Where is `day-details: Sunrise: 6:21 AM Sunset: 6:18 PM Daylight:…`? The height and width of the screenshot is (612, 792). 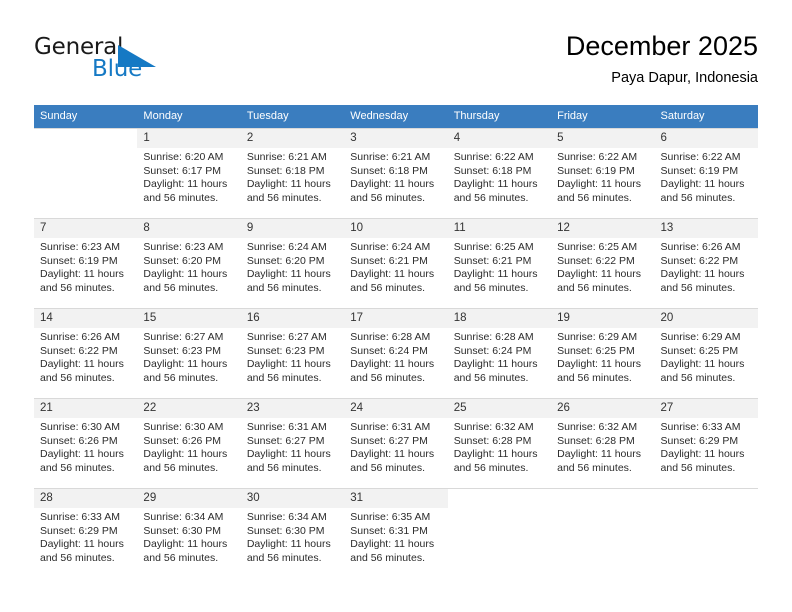 day-details: Sunrise: 6:21 AM Sunset: 6:18 PM Daylight:… is located at coordinates (395, 176).